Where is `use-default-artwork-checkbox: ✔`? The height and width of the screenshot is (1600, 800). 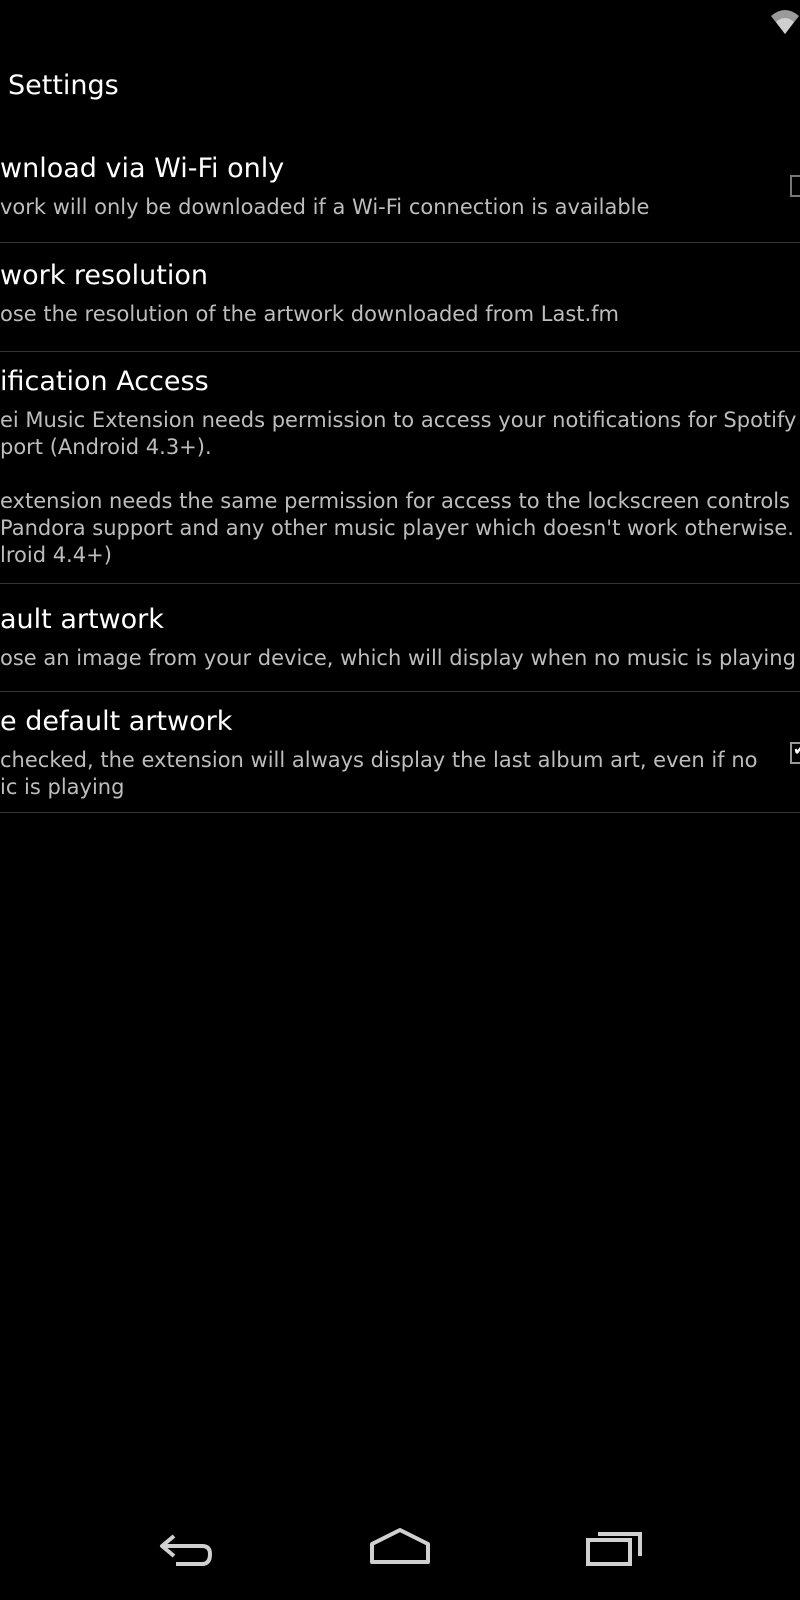
use-default-artwork-checkbox: ✔ is located at coordinates (795, 752).